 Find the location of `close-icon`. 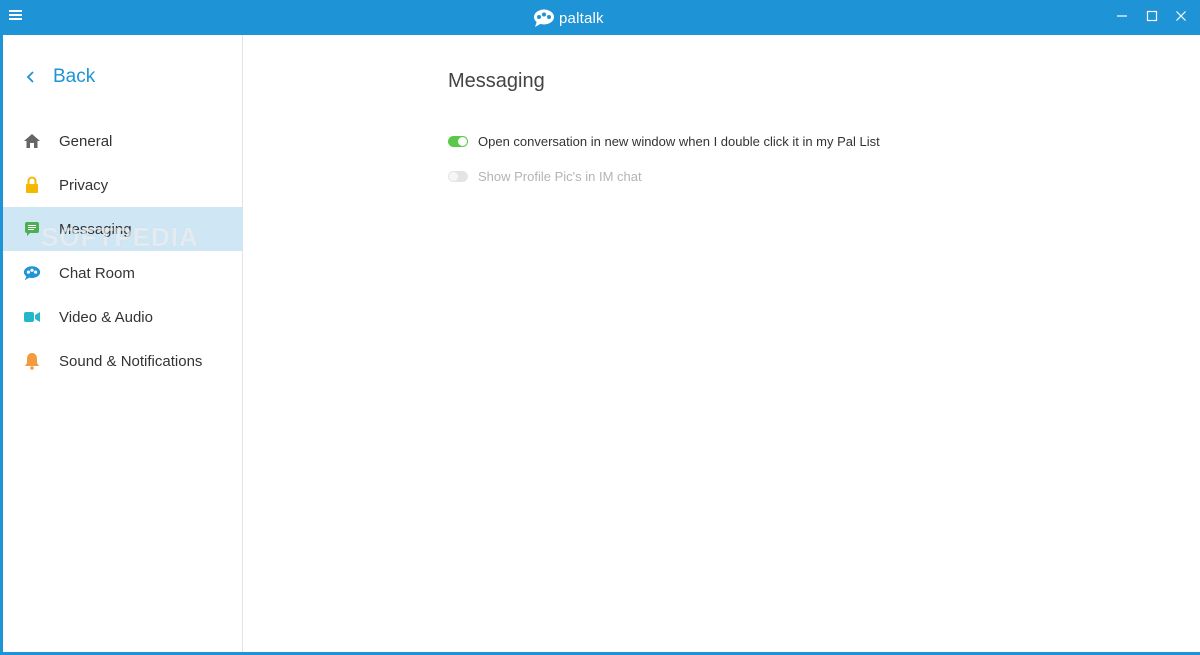

close-icon is located at coordinates (1181, 16).